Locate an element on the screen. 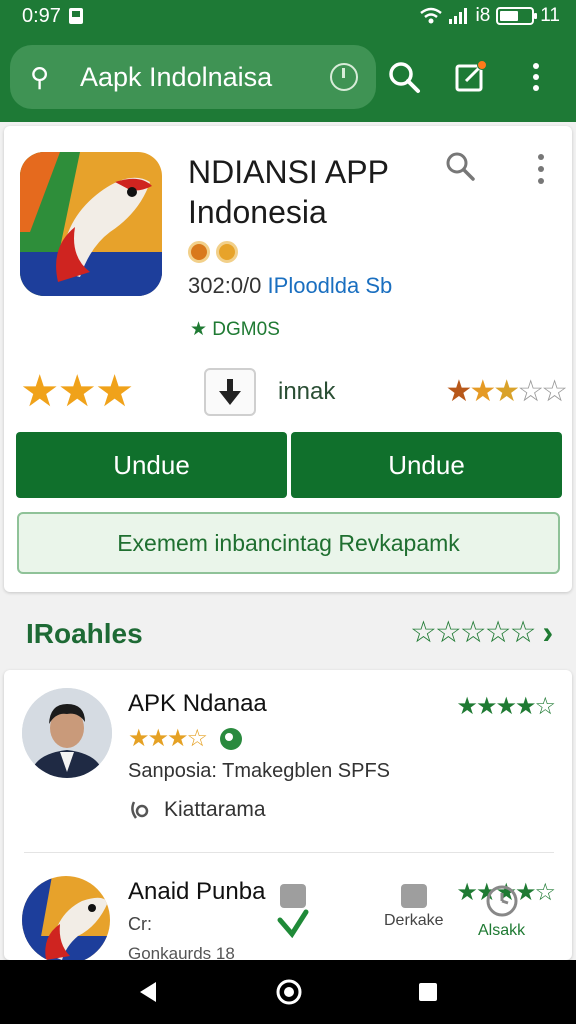 The height and width of the screenshot is (1024, 576). review-location-text: Kiattarama is located at coordinates (215, 809).